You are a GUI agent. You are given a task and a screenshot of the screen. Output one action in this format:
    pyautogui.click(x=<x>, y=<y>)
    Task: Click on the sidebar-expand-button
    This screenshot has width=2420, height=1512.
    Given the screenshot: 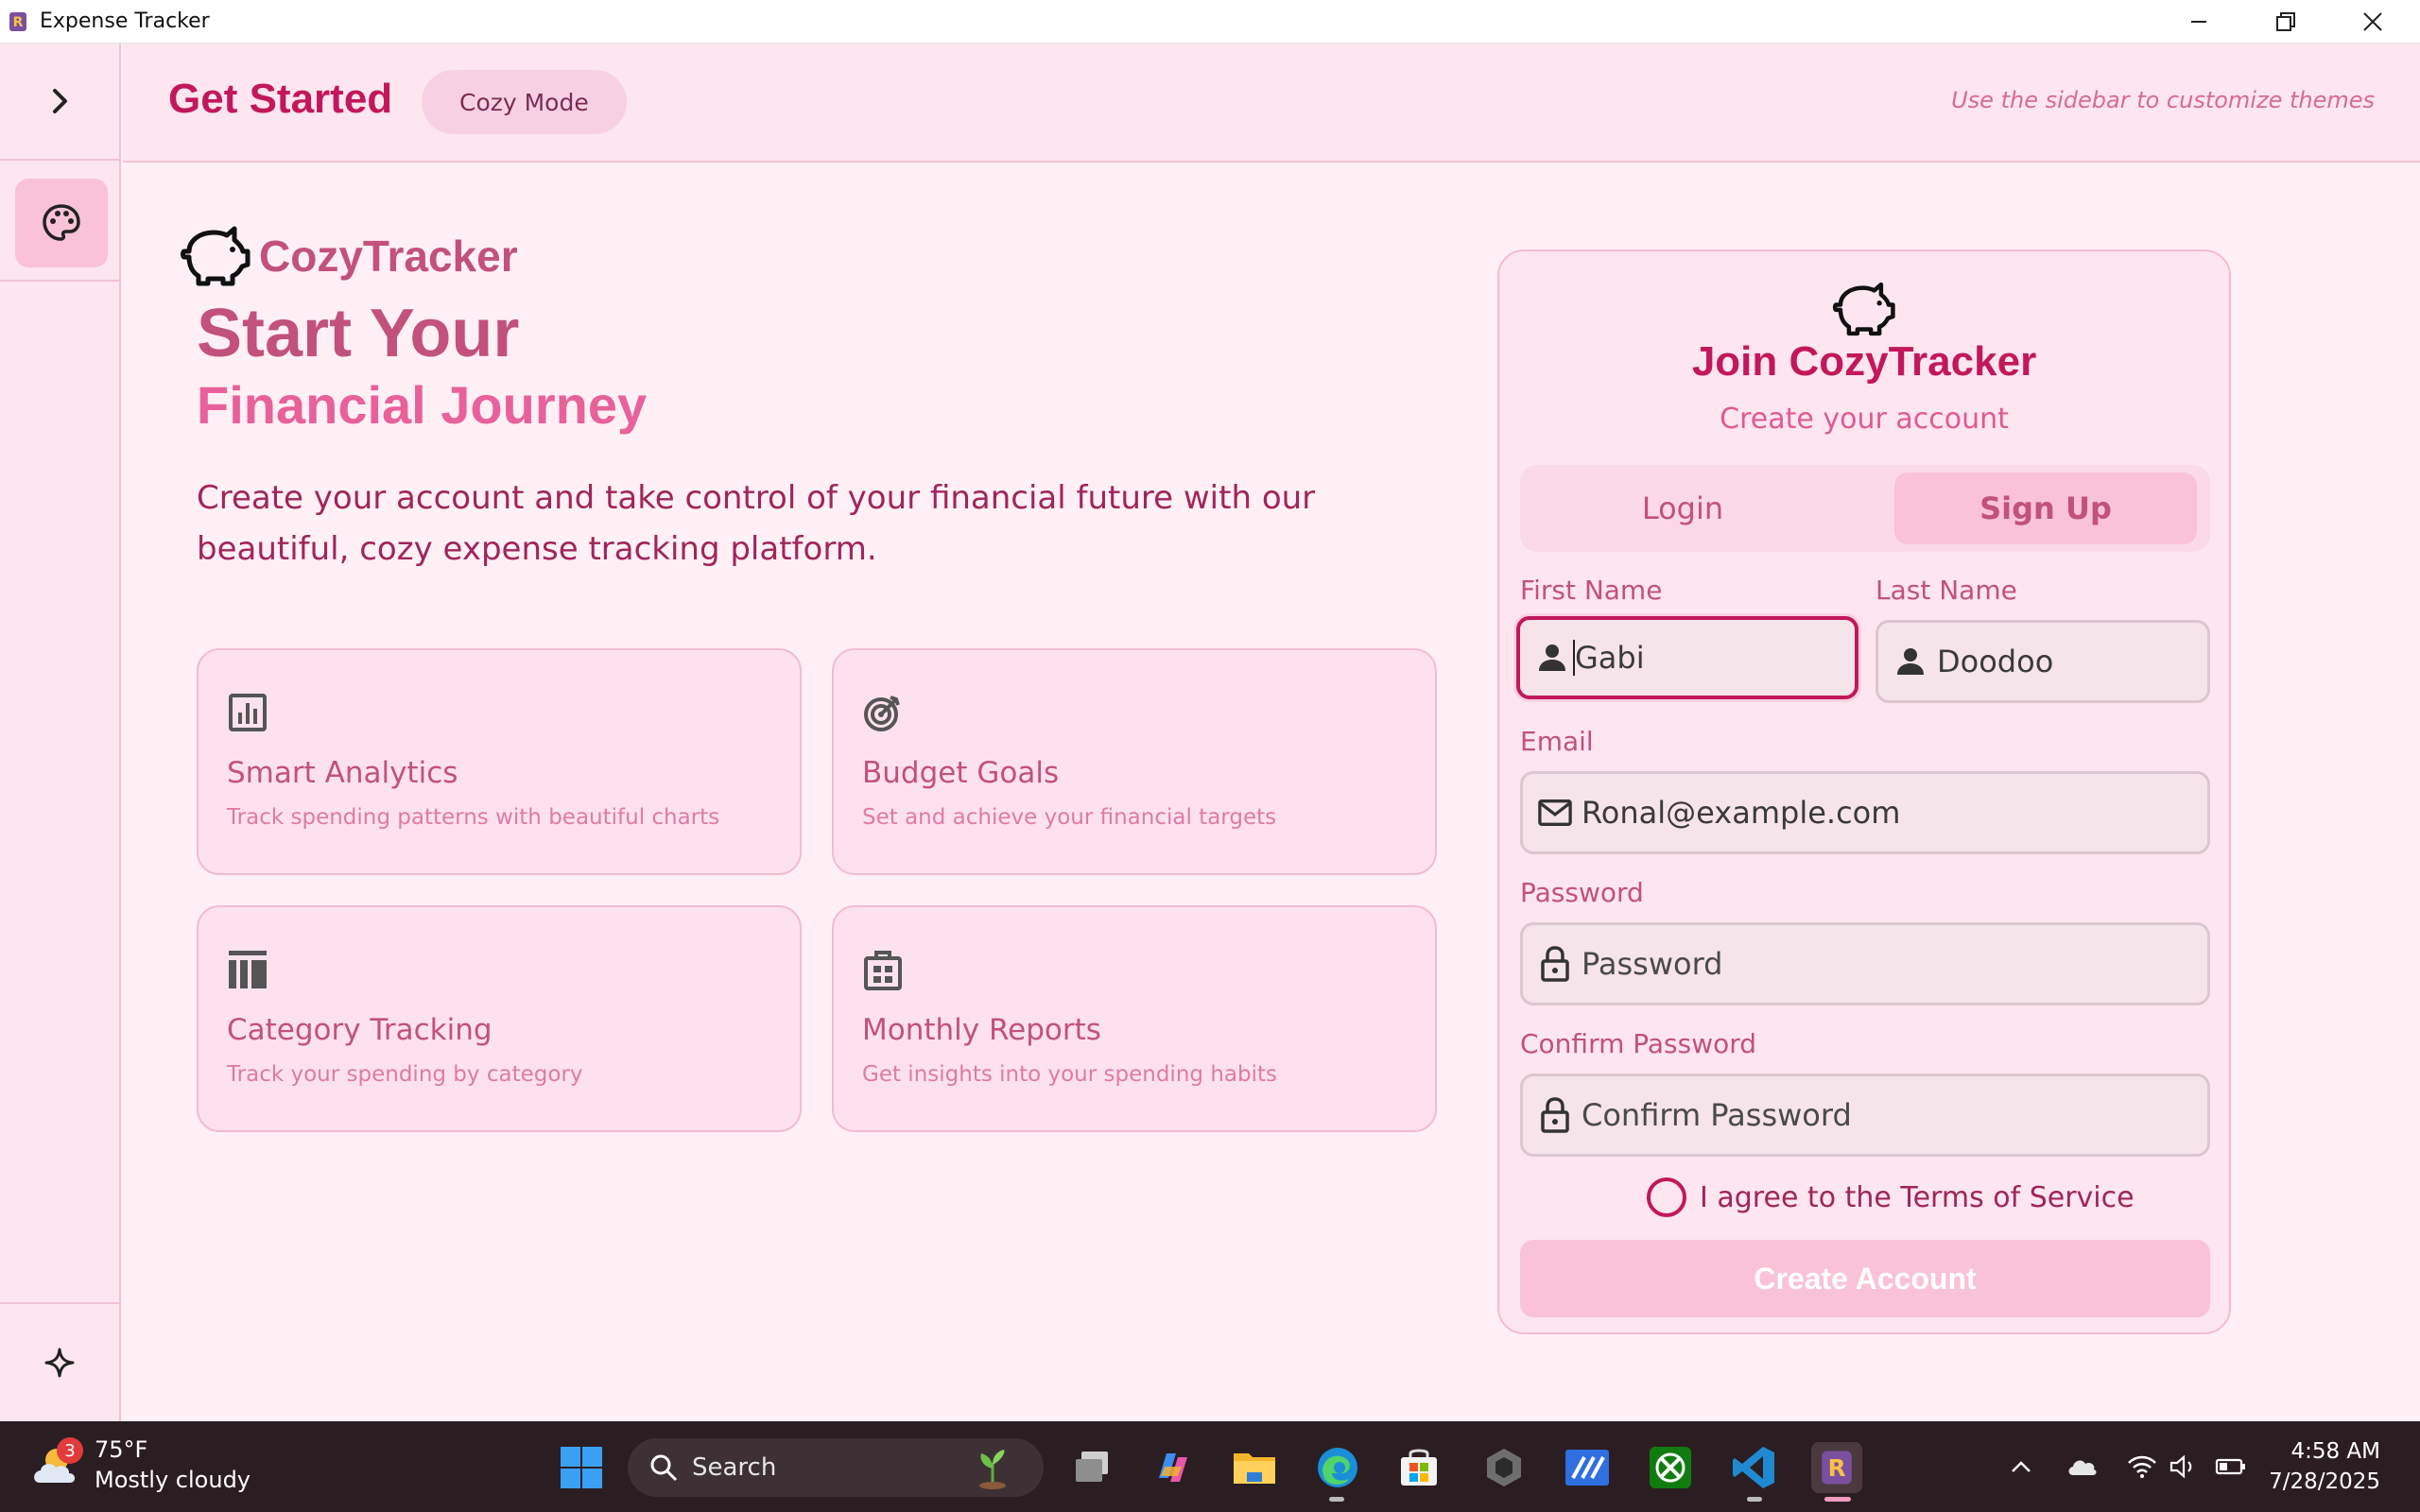 What is the action you would take?
    pyautogui.click(x=59, y=102)
    